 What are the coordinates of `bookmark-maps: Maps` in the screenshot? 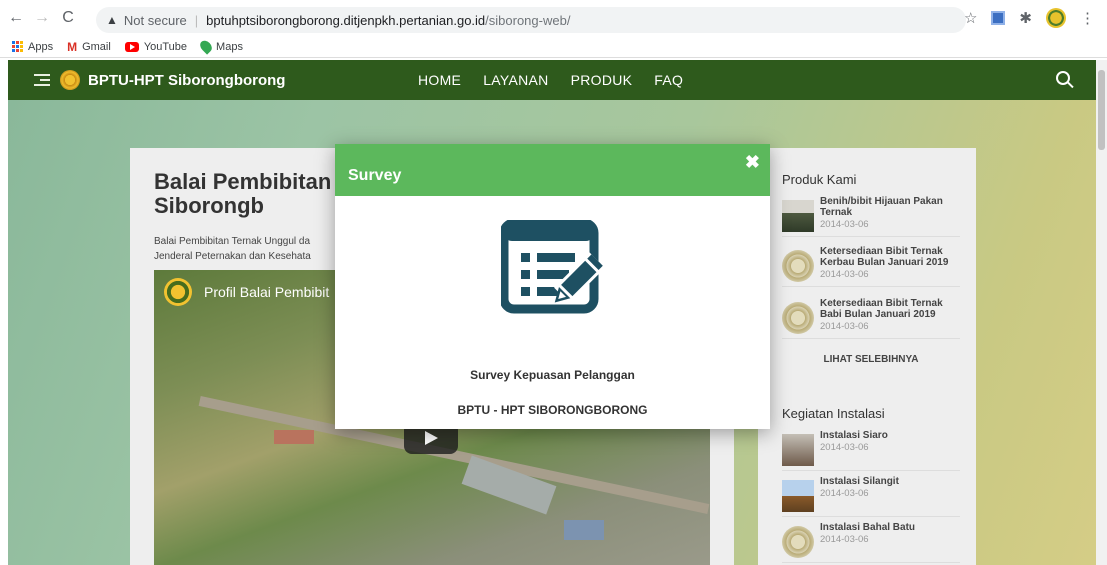 It's located at (220, 46).